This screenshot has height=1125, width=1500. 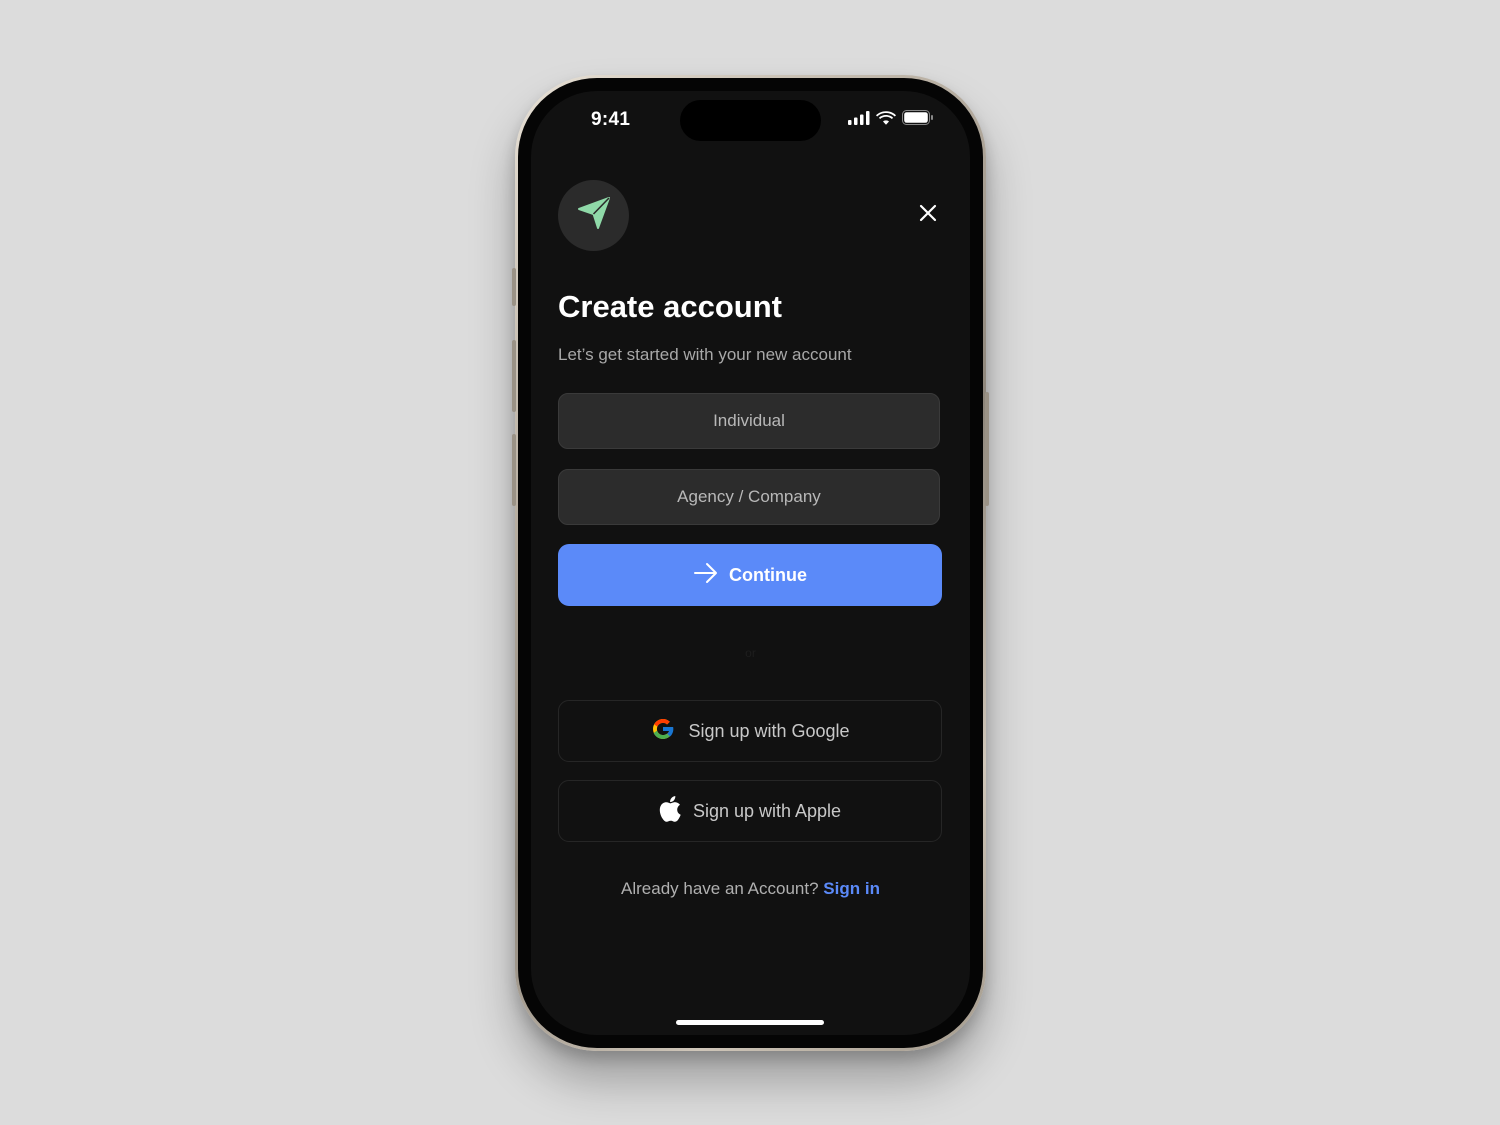 I want to click on arrow-right-icon, so click(x=706, y=575).